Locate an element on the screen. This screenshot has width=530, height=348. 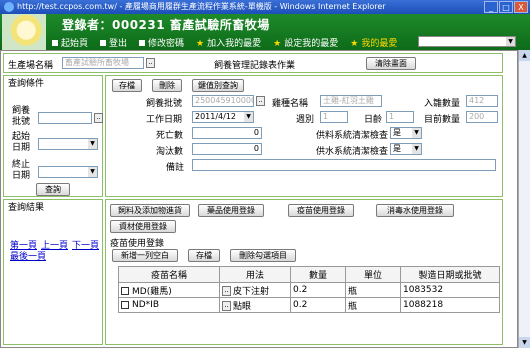
usage-cell: .. 點眼 is located at coordinates (255, 305).